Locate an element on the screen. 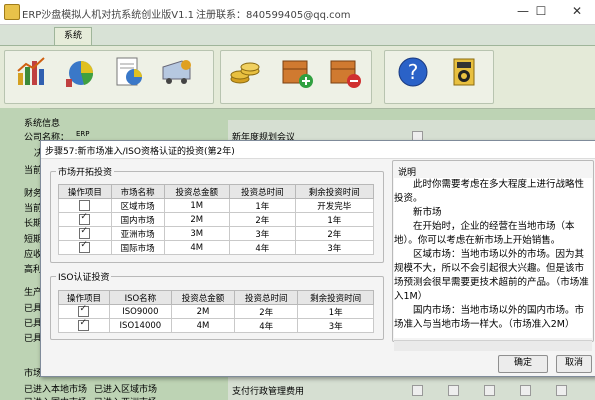 The height and width of the screenshot is (400, 595). add-box-icon is located at coordinates (297, 72).